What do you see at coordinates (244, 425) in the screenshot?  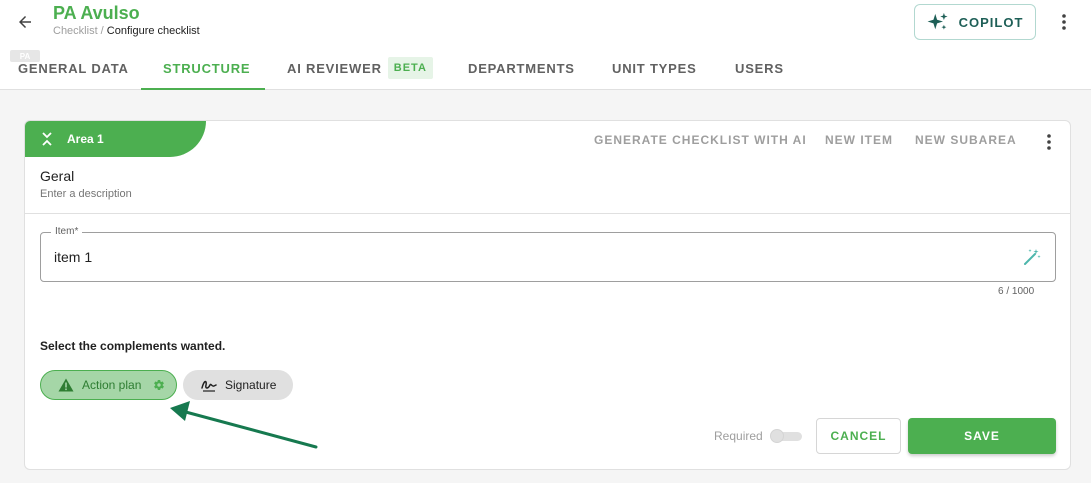 I see `annotation-arrow` at bounding box center [244, 425].